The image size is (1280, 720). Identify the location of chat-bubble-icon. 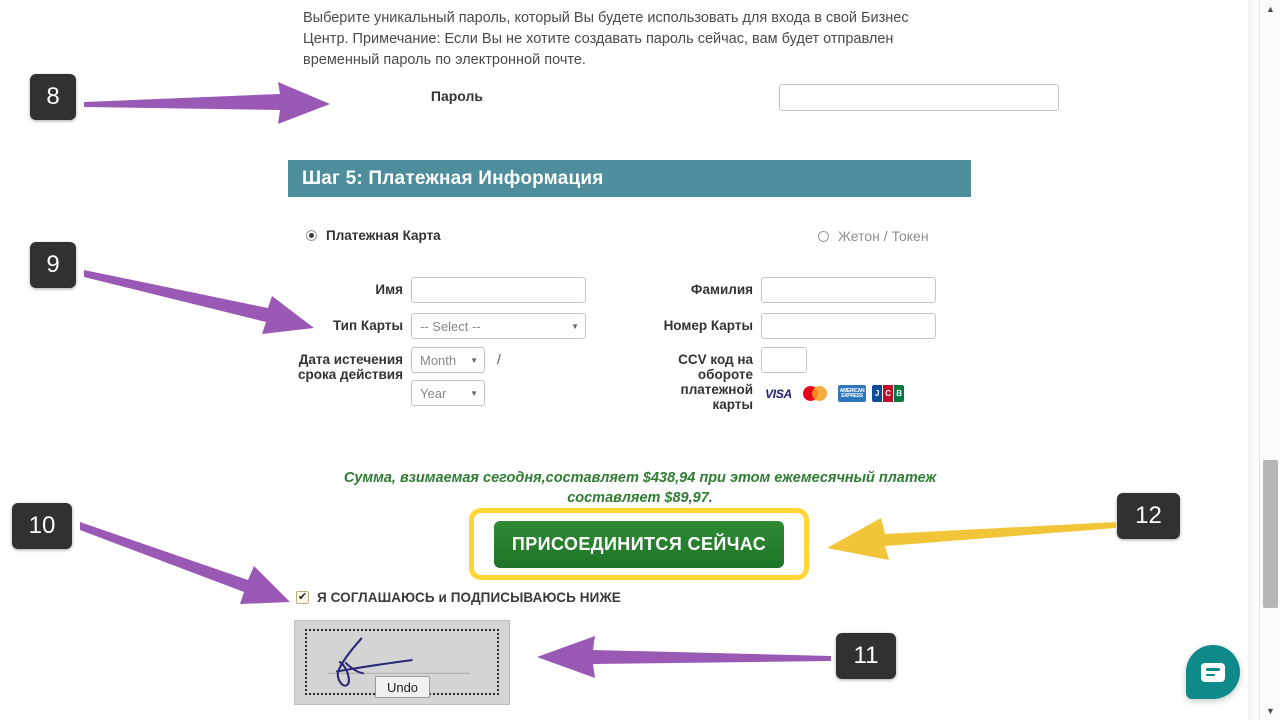
(1213, 672).